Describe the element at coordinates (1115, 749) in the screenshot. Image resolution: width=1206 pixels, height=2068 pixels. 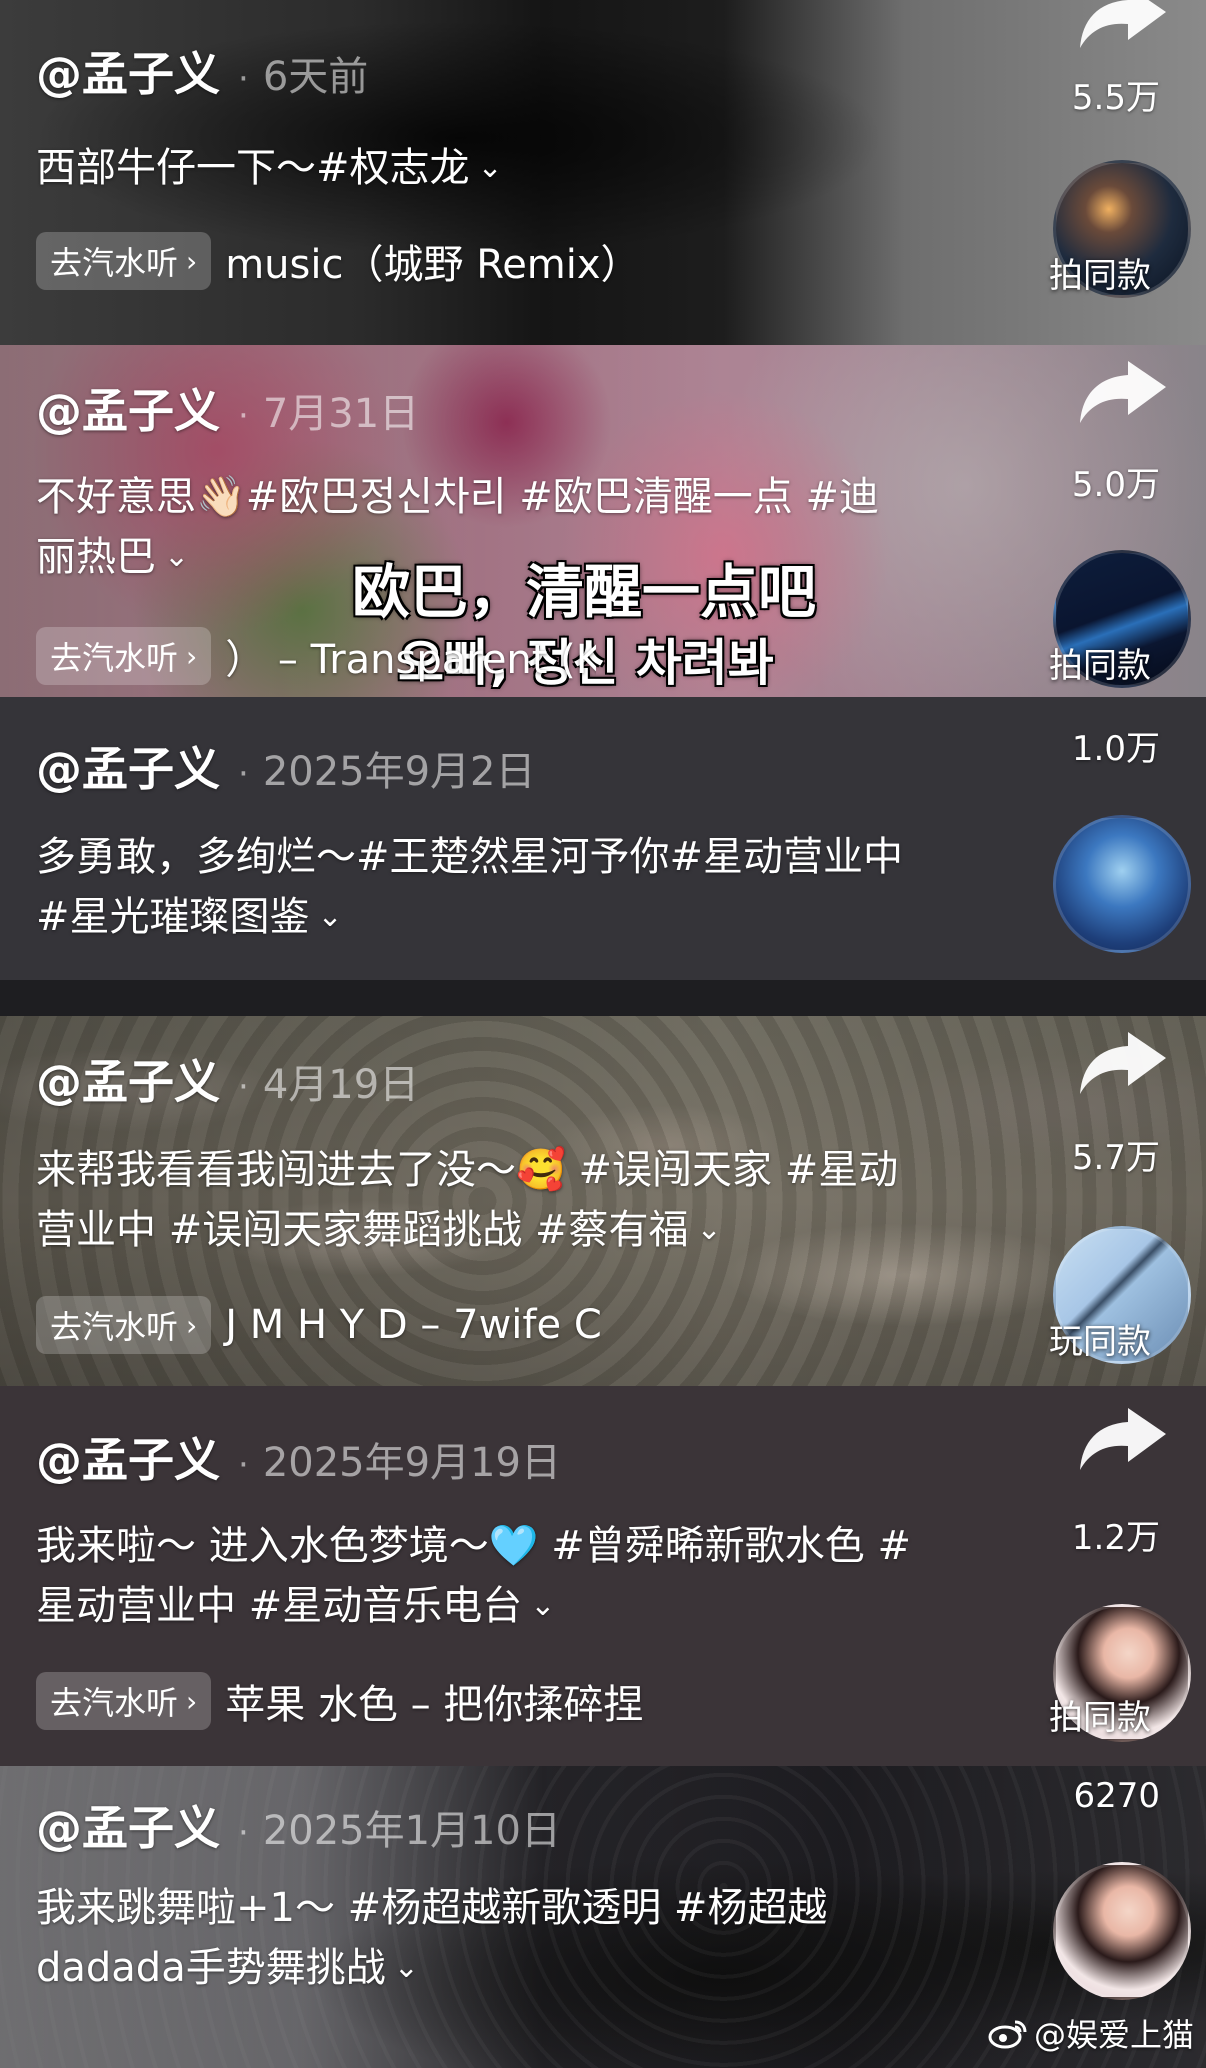
I see `share-count: 1.0万` at that location.